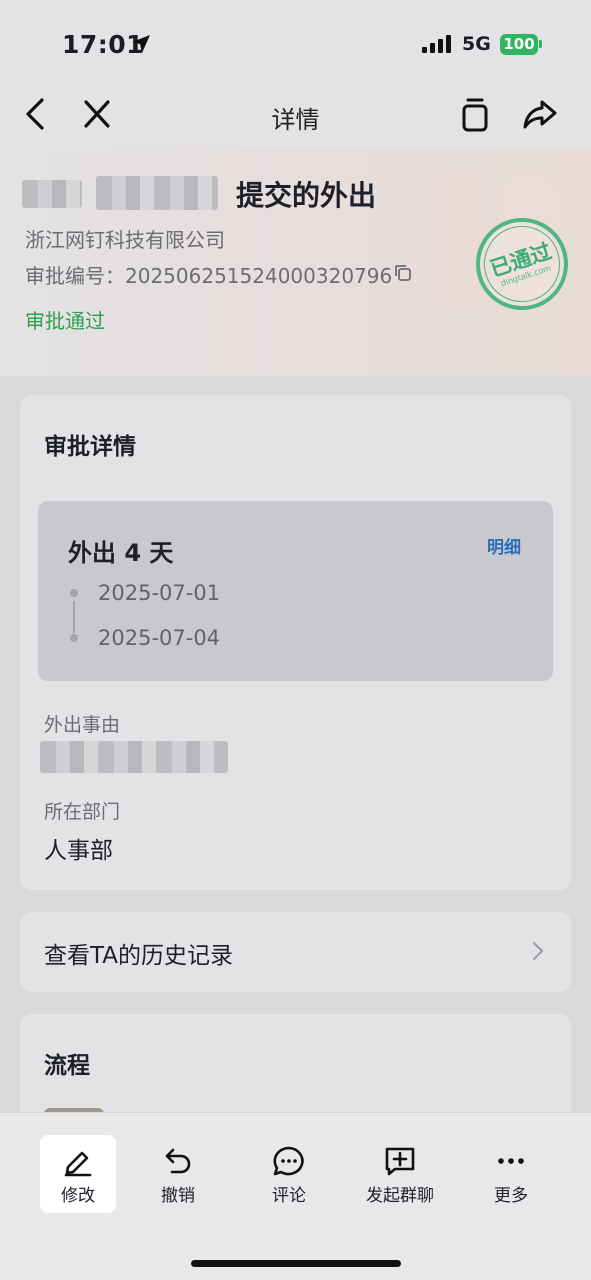  What do you see at coordinates (511, 1161) in the screenshot?
I see `more-icon` at bounding box center [511, 1161].